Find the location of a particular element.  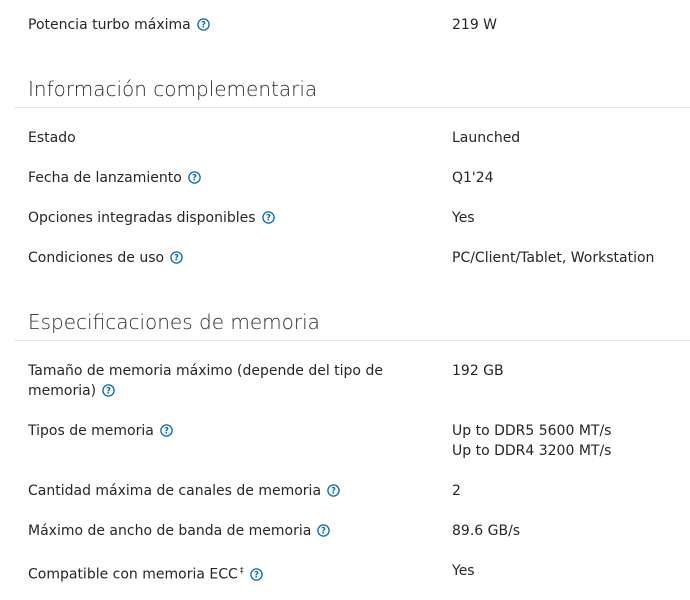

spec-row-value-line1: Up to DDR5 5600 MT/s is located at coordinates (532, 431).